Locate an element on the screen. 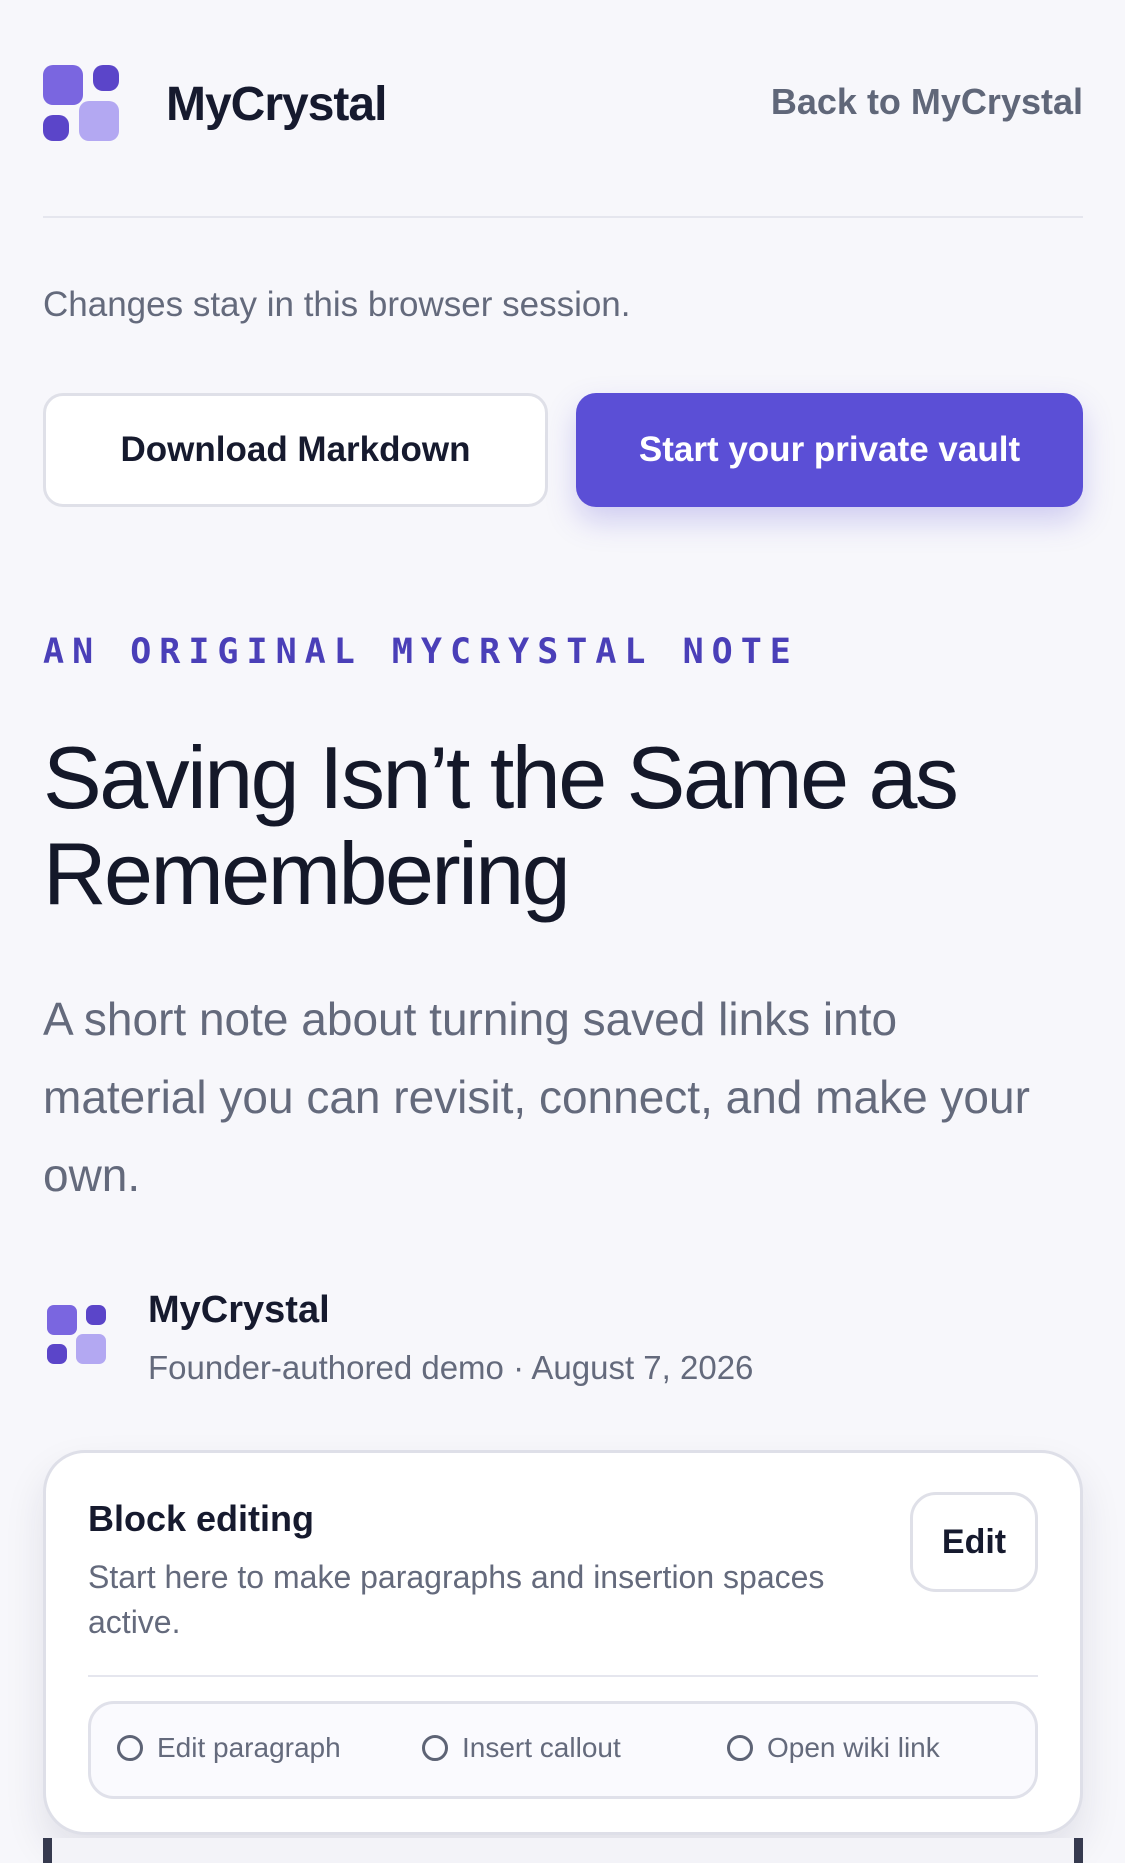  edit-paragraph-option: Edit paragraph is located at coordinates (229, 1748).